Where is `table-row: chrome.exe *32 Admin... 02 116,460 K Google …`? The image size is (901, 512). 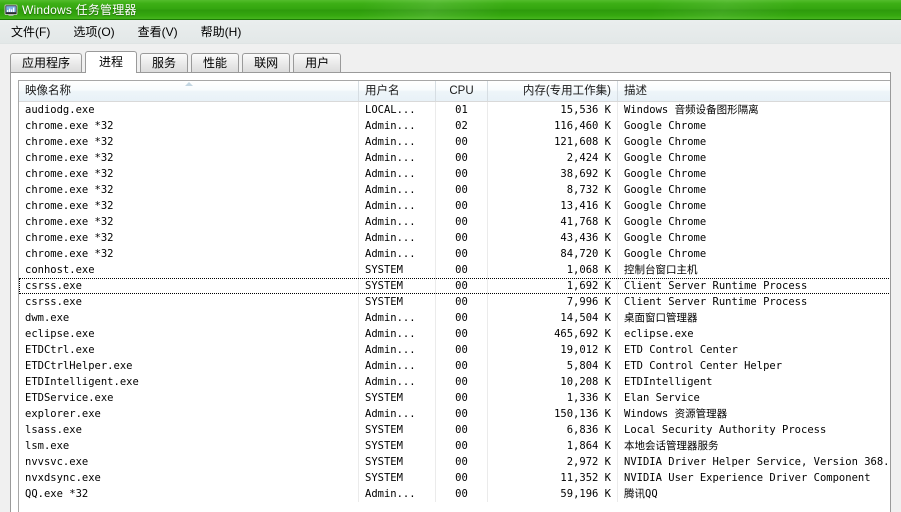 table-row: chrome.exe *32 Admin... 02 116,460 K Google … is located at coordinates (454, 126).